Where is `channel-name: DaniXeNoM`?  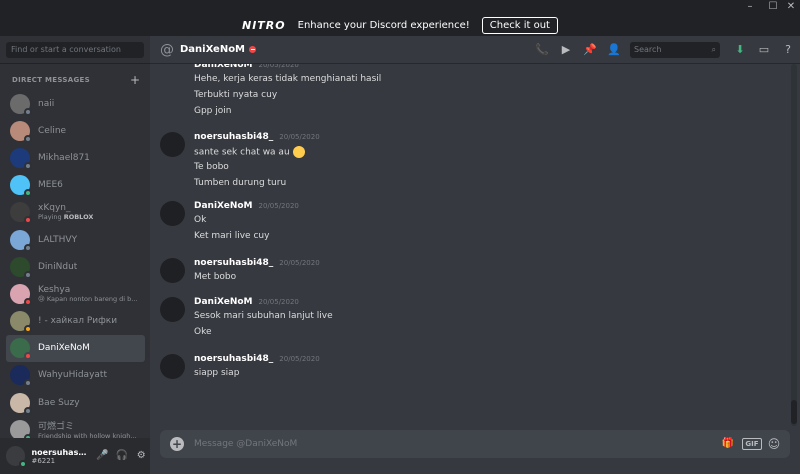 channel-name: DaniXeNoM is located at coordinates (213, 49).